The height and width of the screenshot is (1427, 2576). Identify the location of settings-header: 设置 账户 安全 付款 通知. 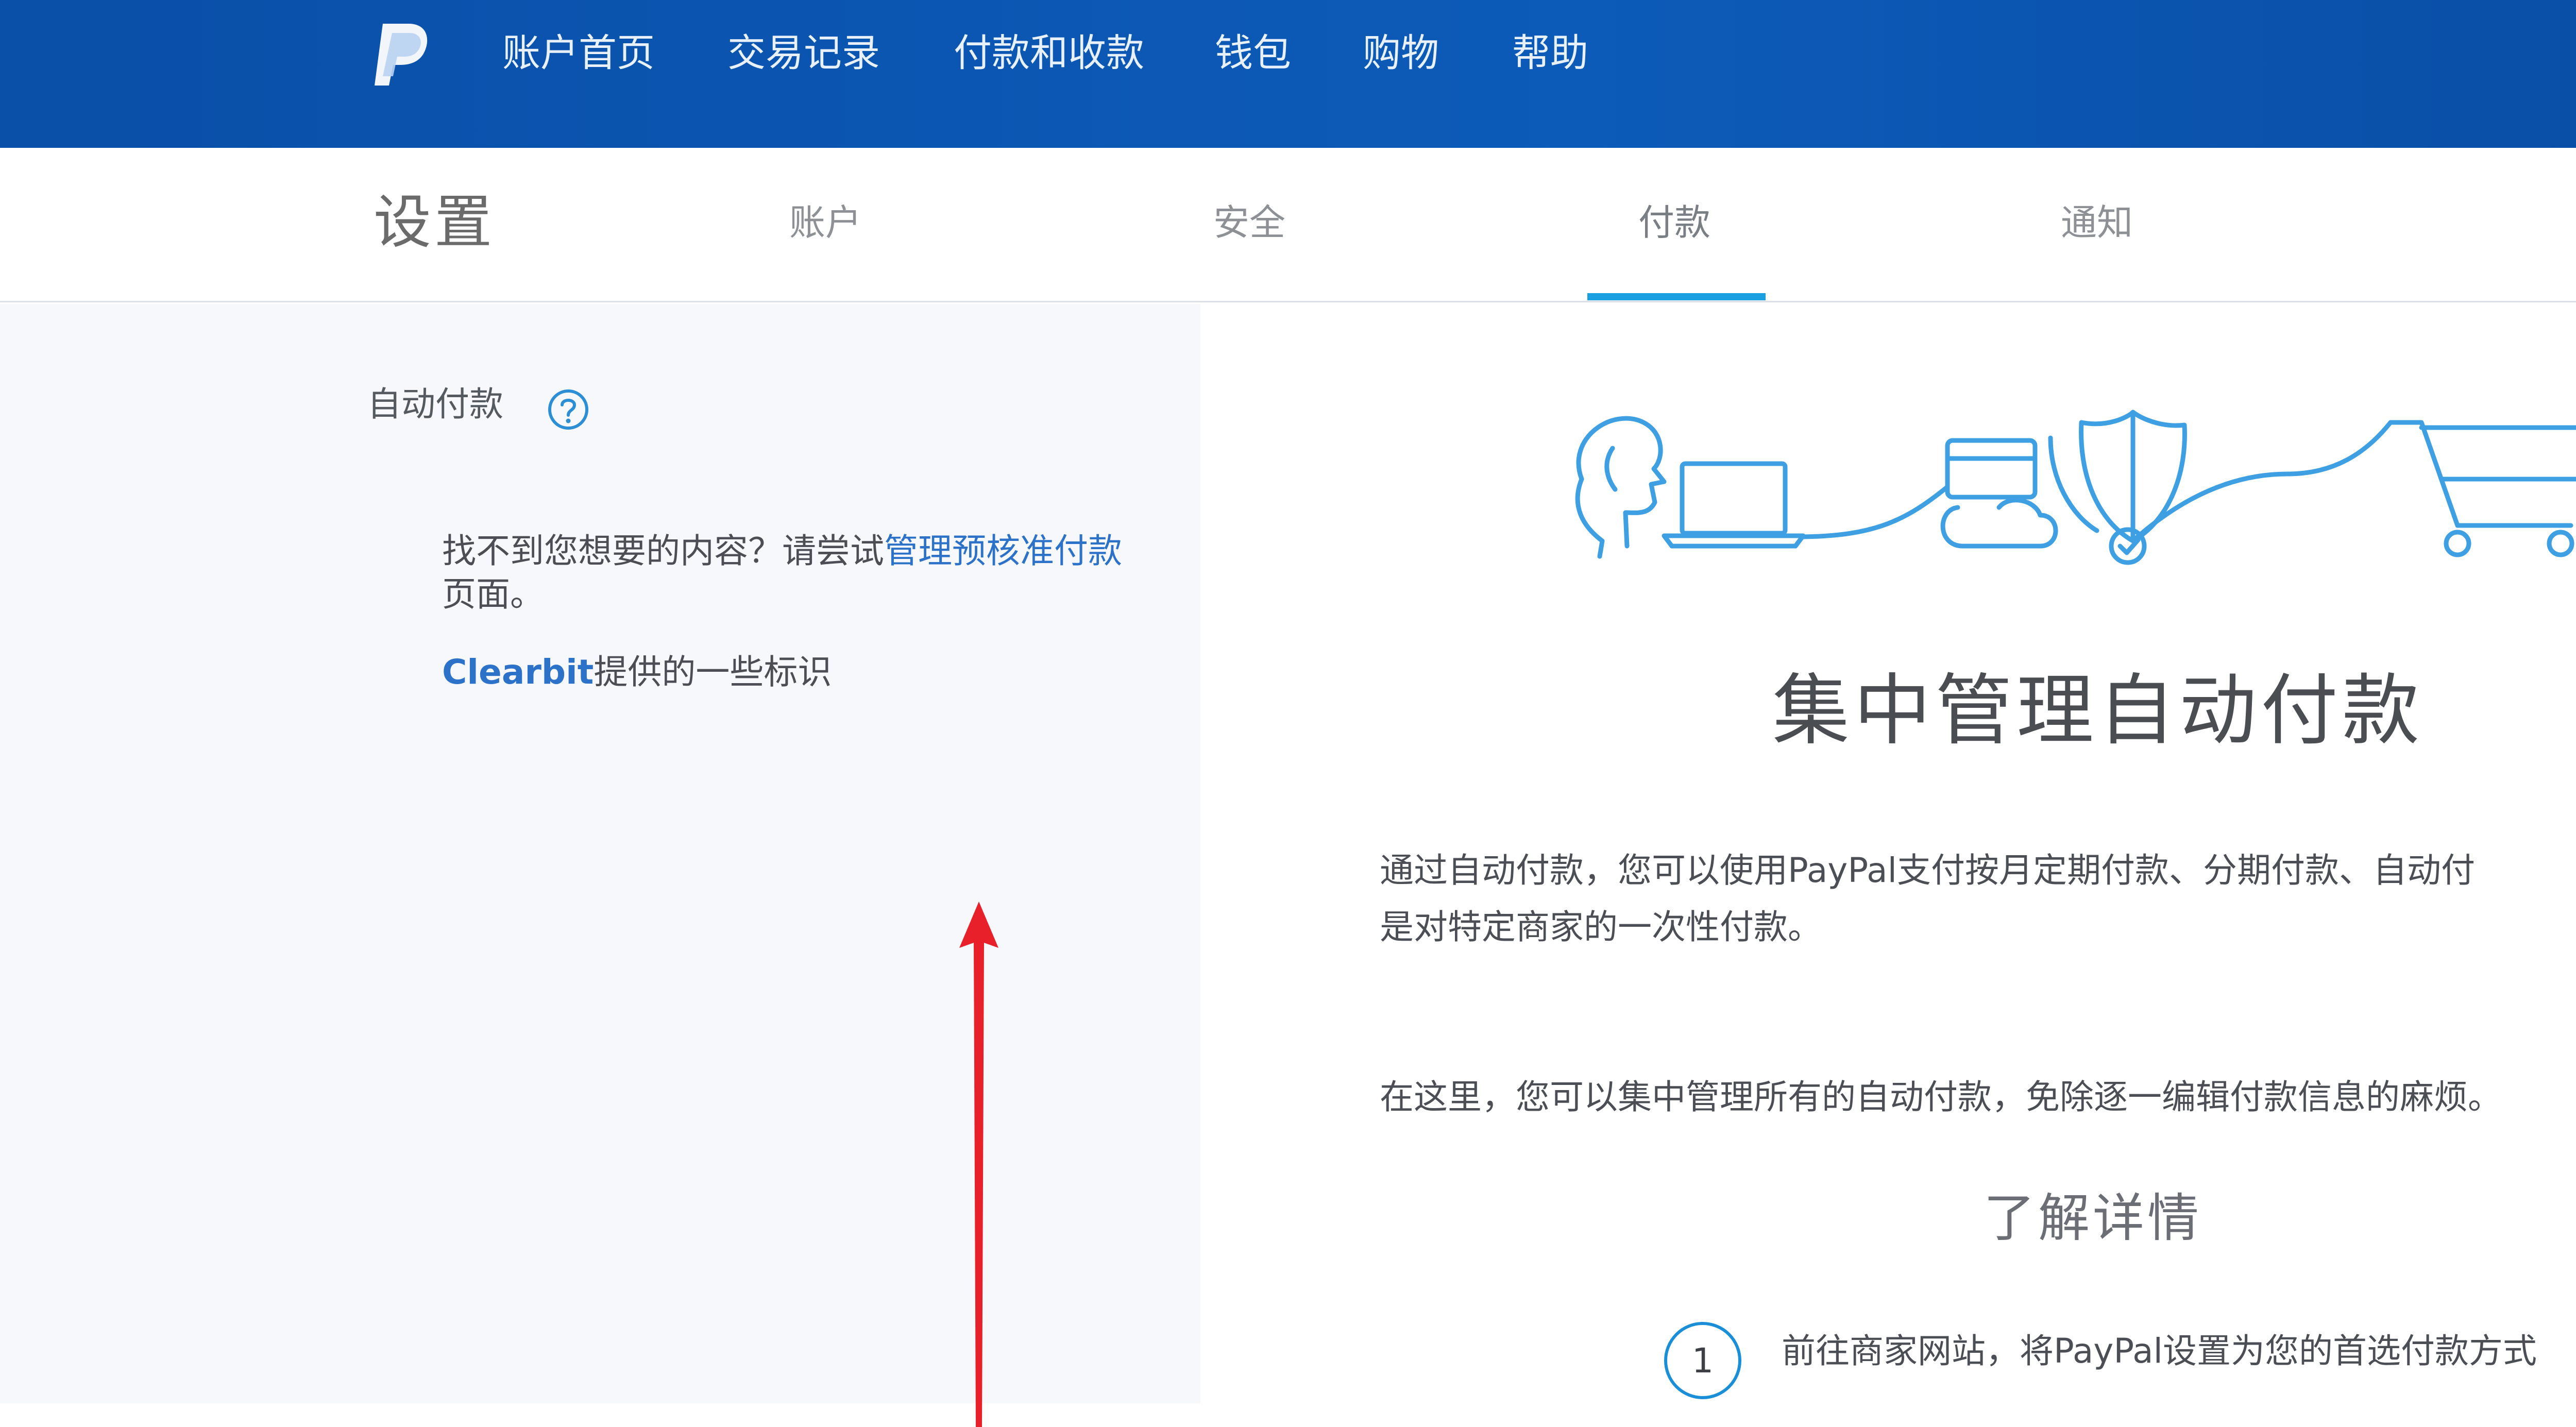
(1288, 225).